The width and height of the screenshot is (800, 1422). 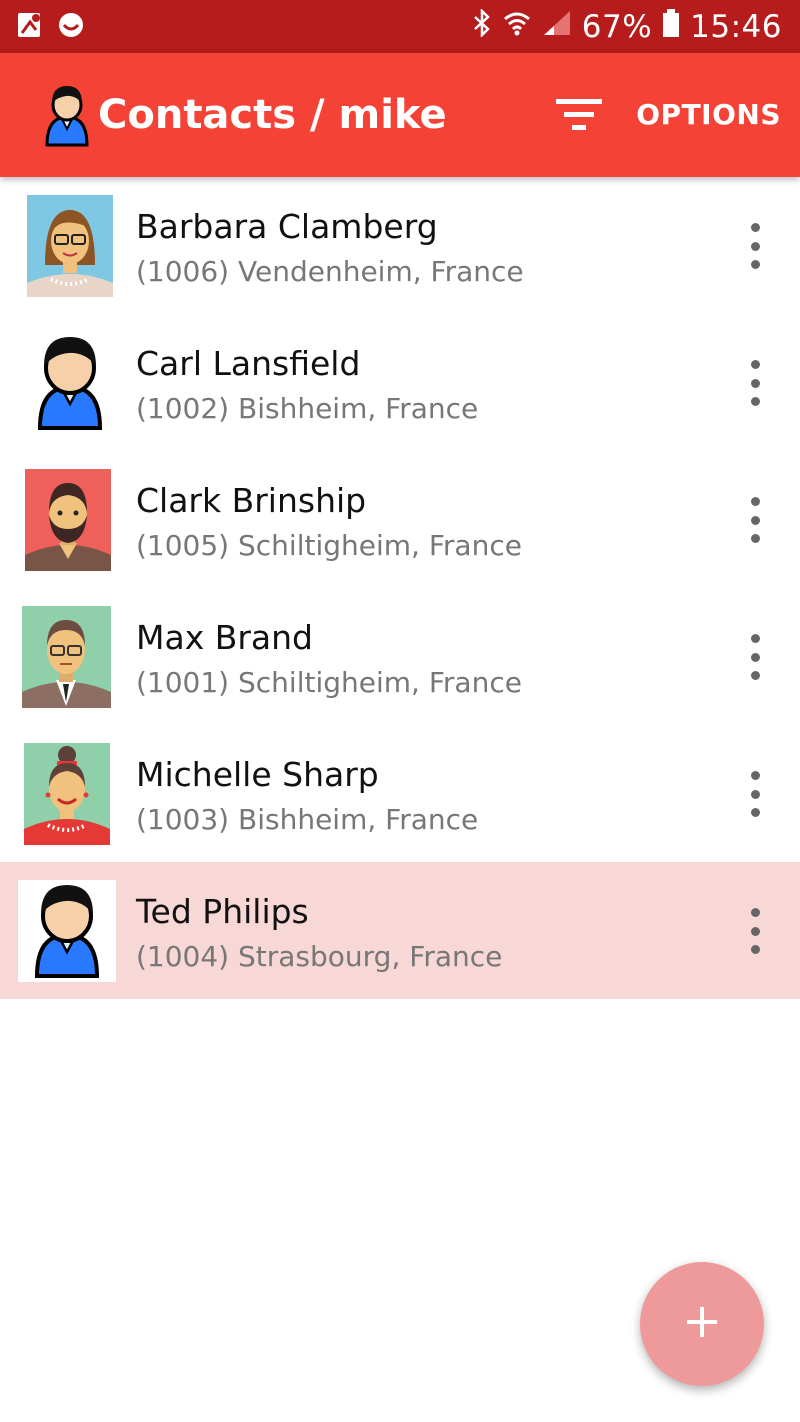 What do you see at coordinates (257, 774) in the screenshot?
I see `contact-name: Michelle Sharp` at bounding box center [257, 774].